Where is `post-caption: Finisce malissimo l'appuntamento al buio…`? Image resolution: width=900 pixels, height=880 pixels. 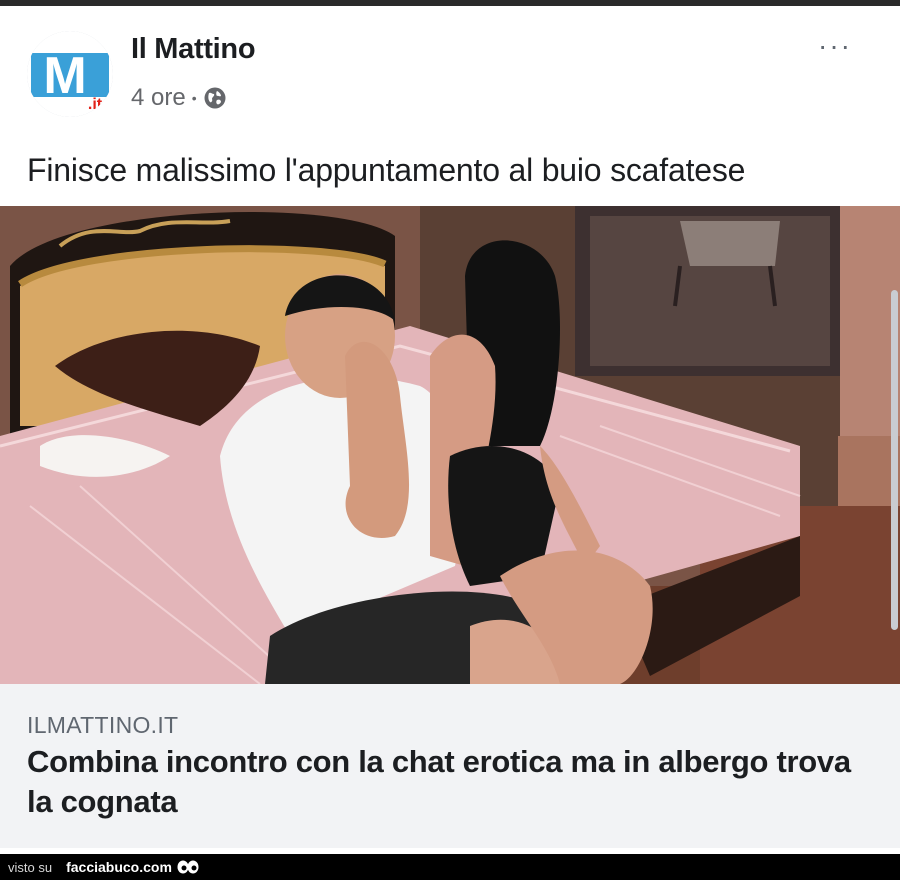
post-caption: Finisce malissimo l'appuntamento al buio… is located at coordinates (386, 170).